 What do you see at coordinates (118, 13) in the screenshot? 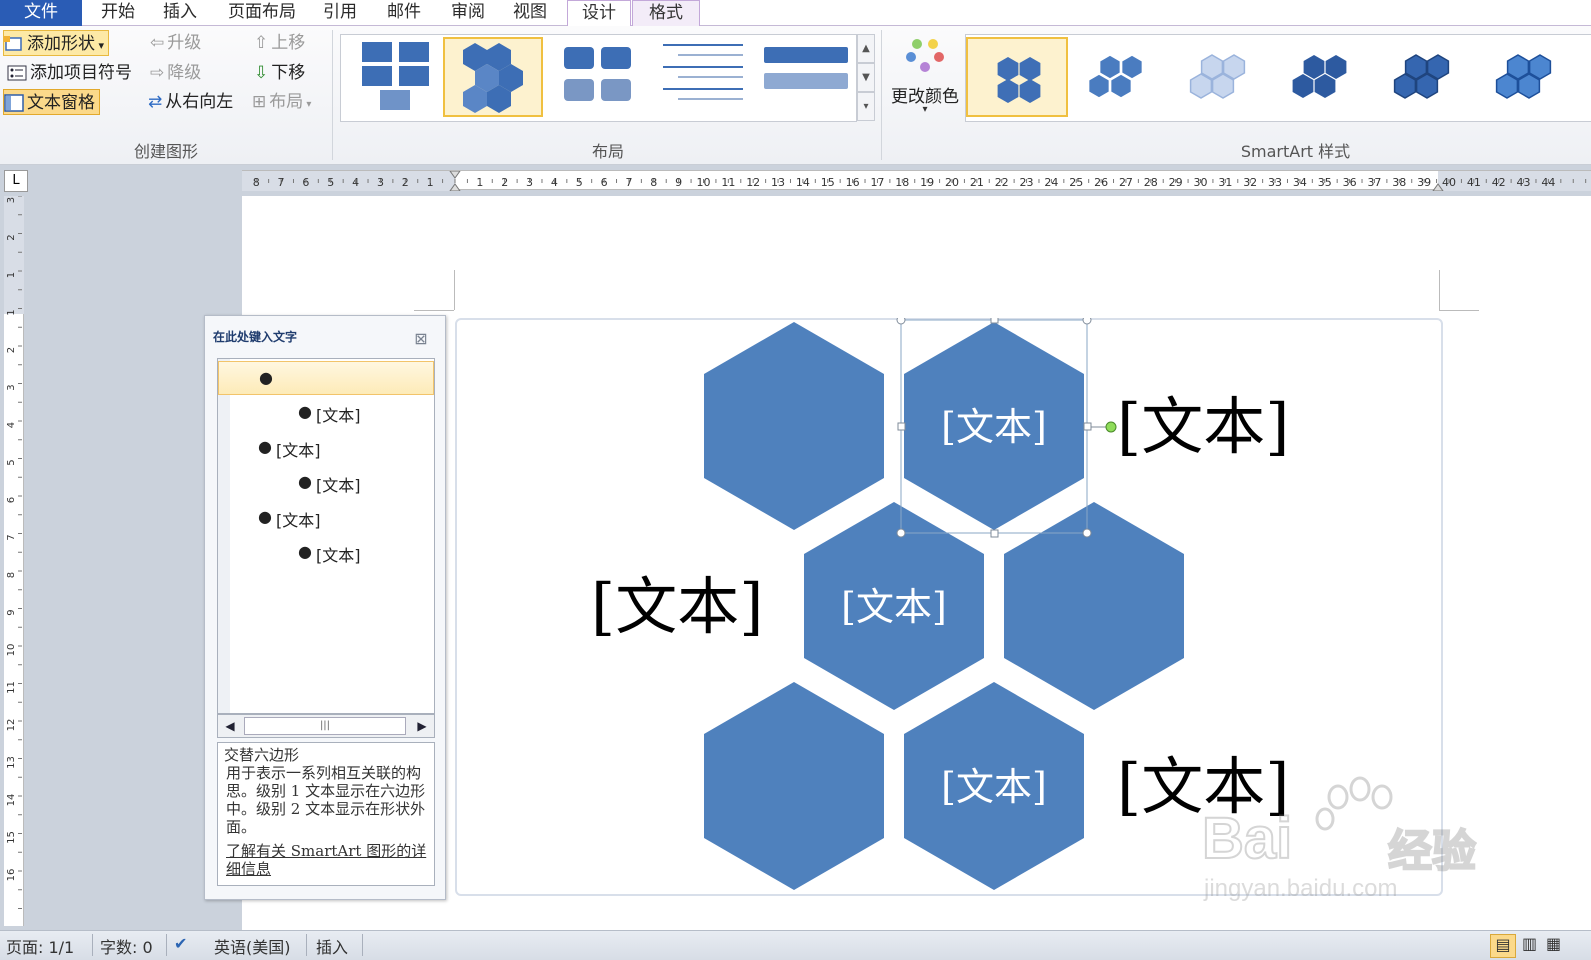
I see `tab-home: 开始` at bounding box center [118, 13].